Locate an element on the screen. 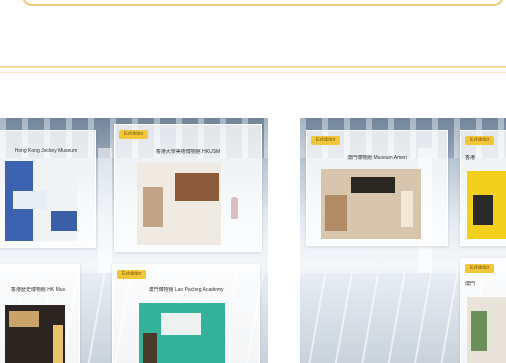 The image size is (506, 363). booth-name: 澳門博物館 Museum Ameri is located at coordinates (377, 158).